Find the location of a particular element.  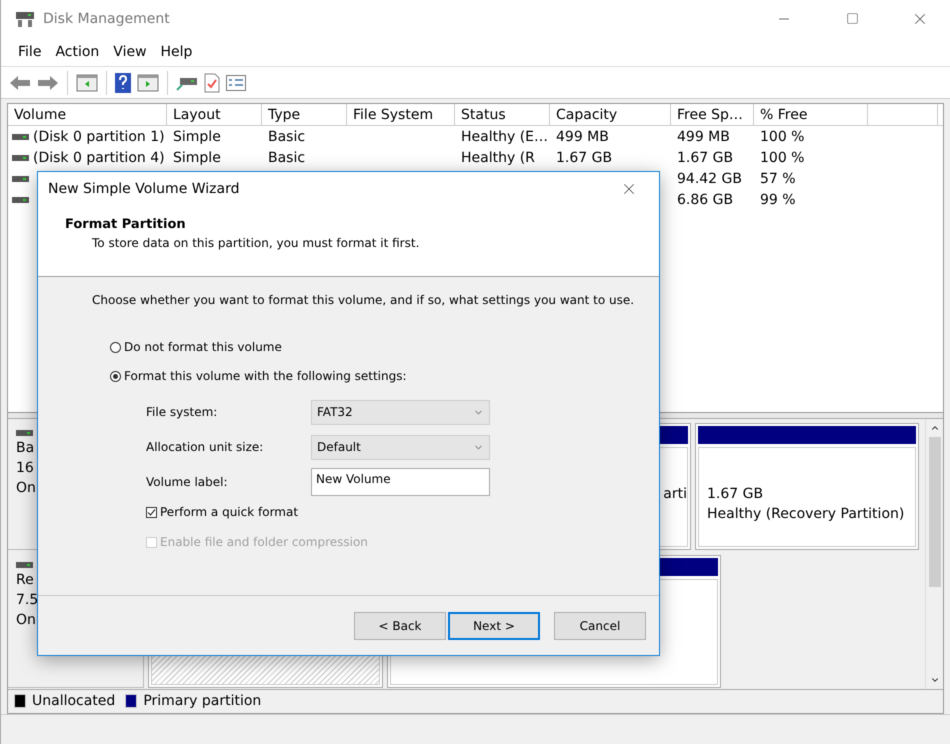

window-title: Disk Management is located at coordinates (107, 18).